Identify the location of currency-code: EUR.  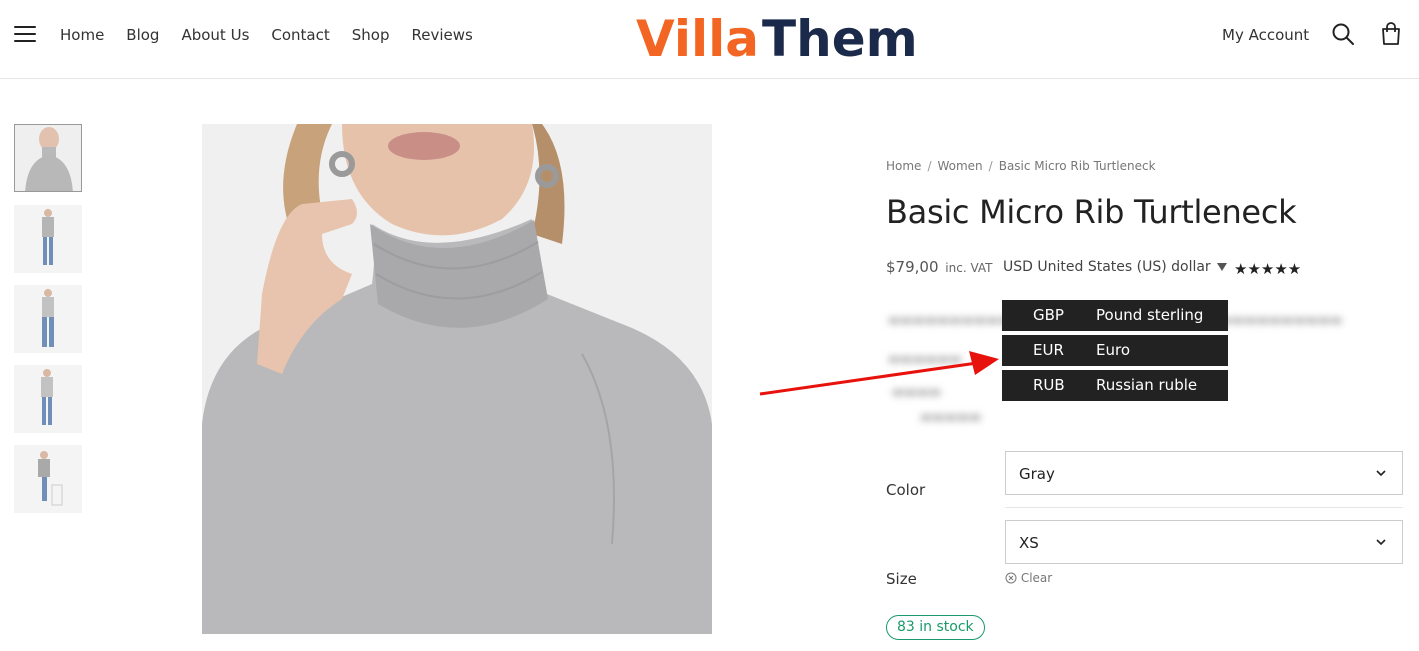
(1048, 350).